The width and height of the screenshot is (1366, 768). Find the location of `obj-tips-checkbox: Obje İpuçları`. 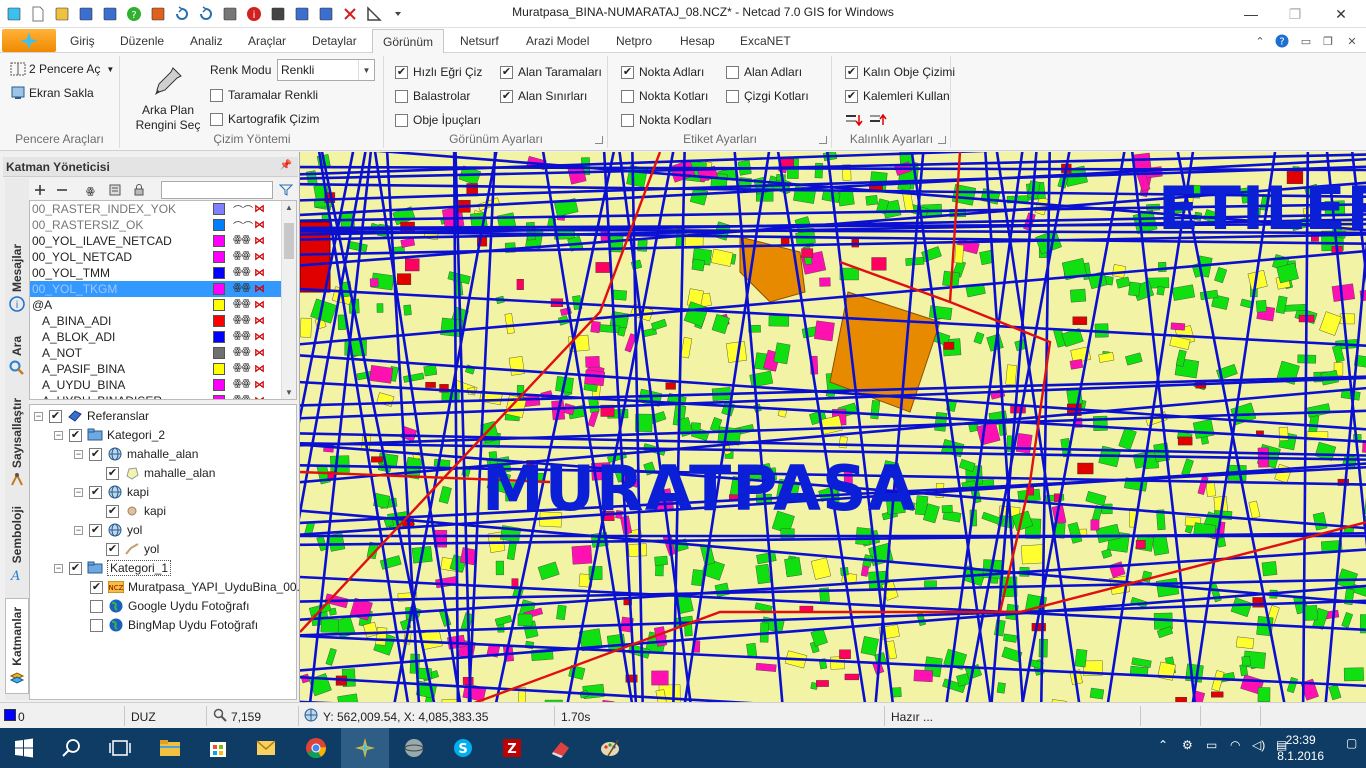

obj-tips-checkbox: Obje İpuçları is located at coordinates (438, 120).